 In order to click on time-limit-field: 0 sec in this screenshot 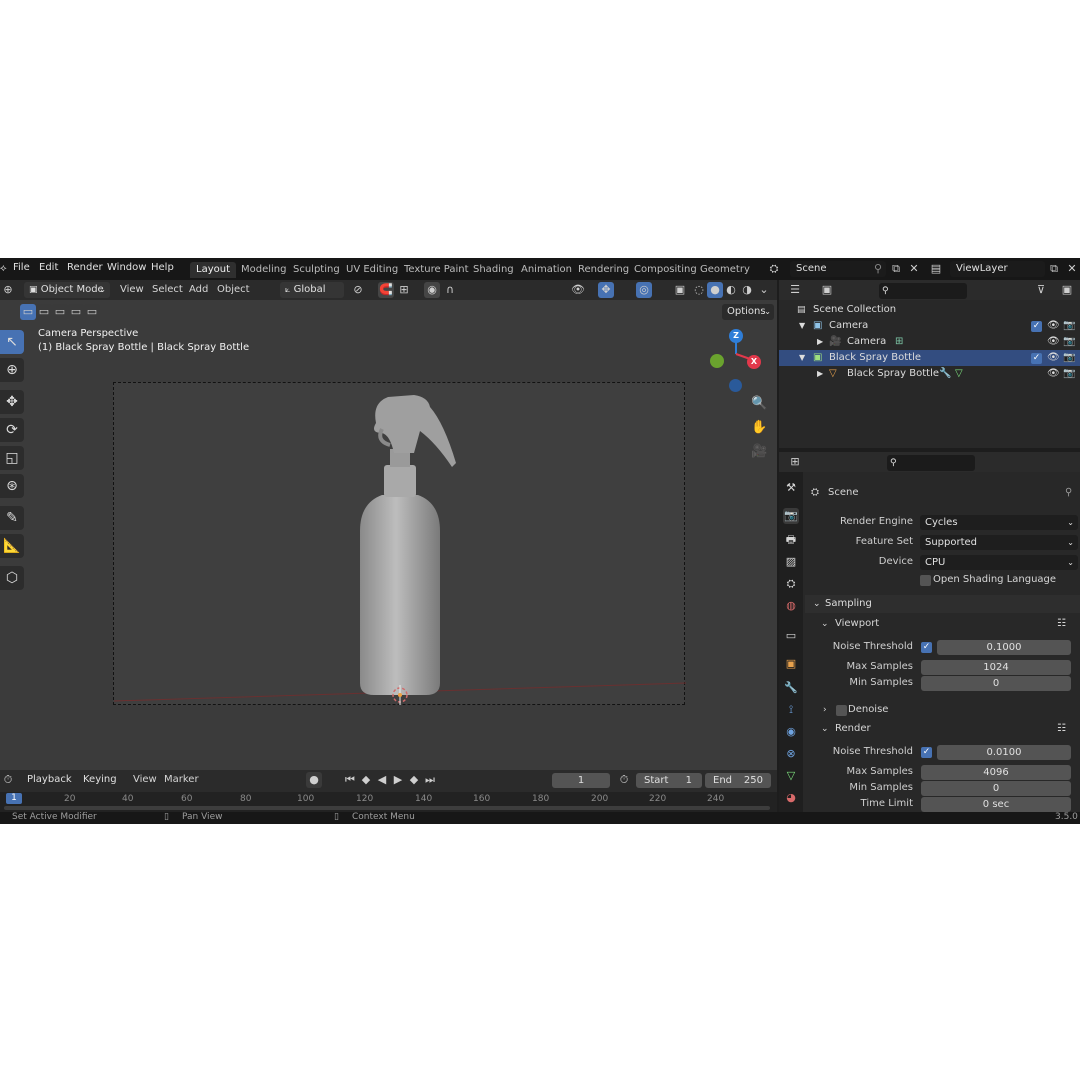, I will do `click(996, 804)`.